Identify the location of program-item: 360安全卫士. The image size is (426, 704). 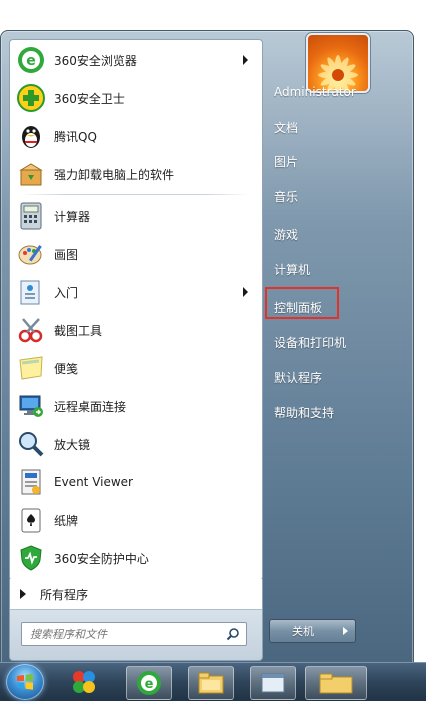
(136, 98).